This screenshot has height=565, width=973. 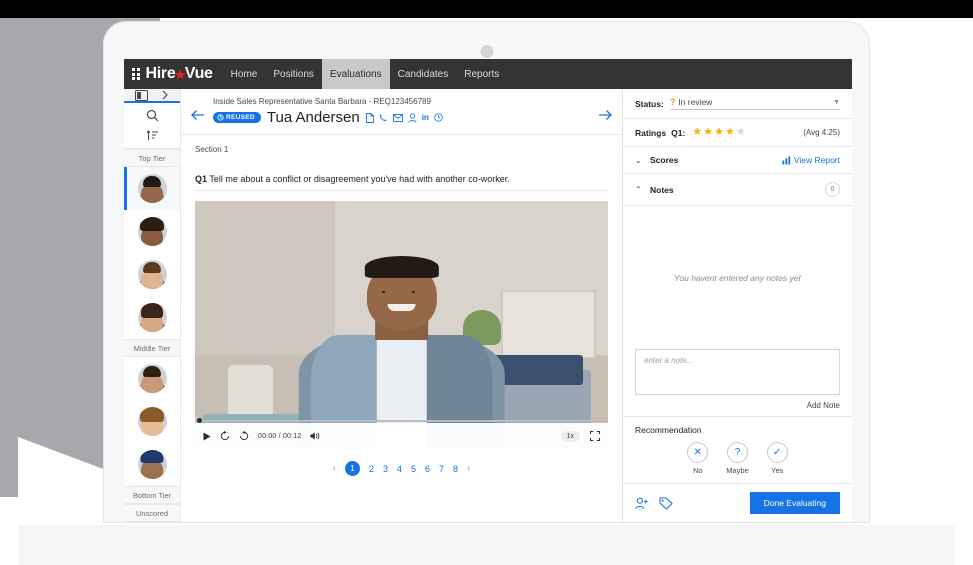 What do you see at coordinates (225, 436) in the screenshot?
I see `rewind-10-icon` at bounding box center [225, 436].